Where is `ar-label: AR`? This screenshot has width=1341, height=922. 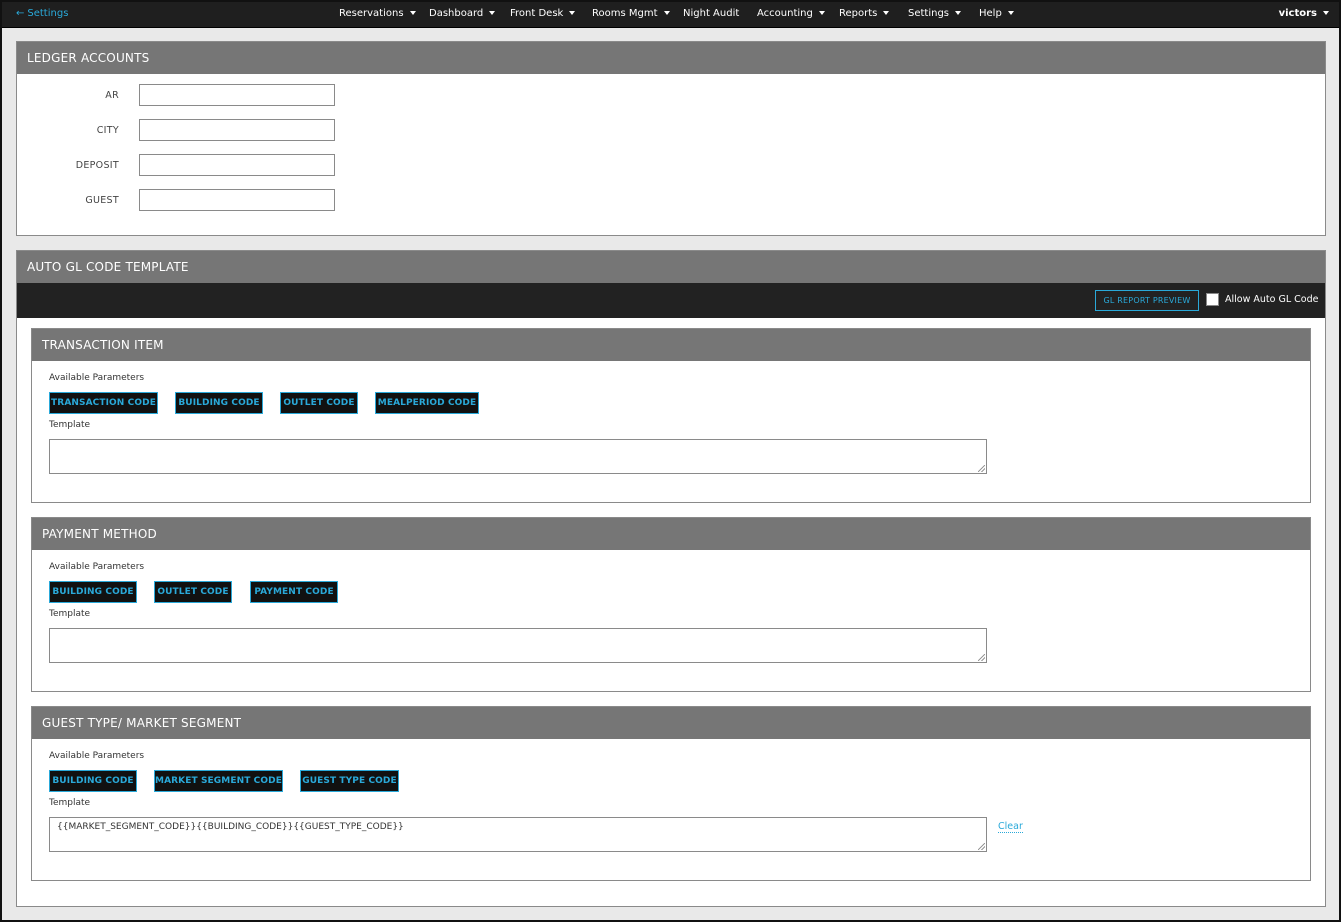 ar-label: AR is located at coordinates (112, 95).